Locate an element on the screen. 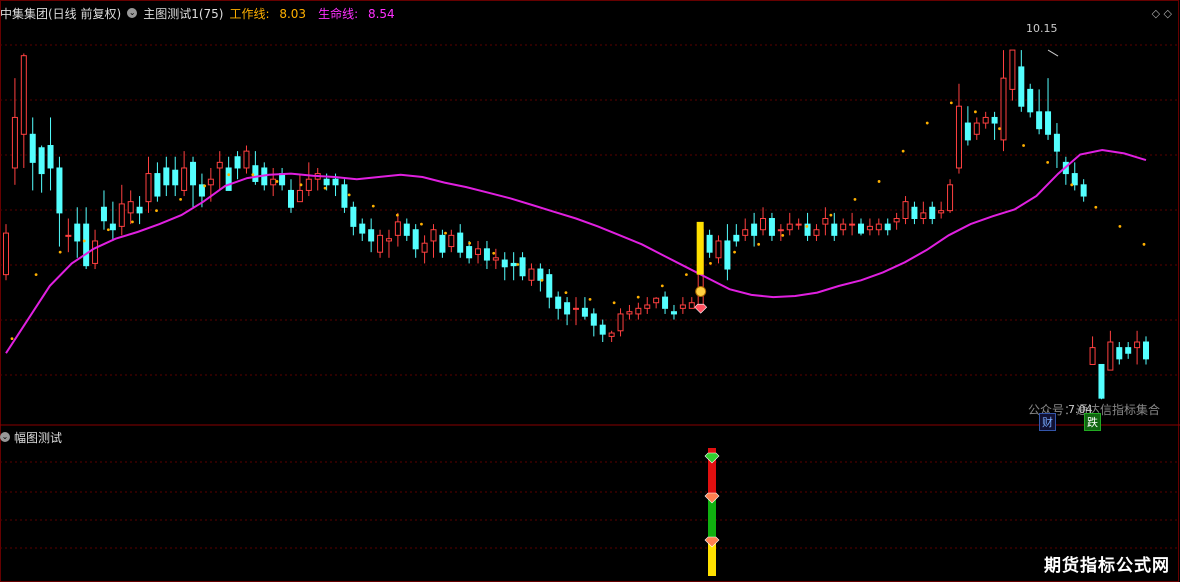 The image size is (1180, 582). sub-diamond-icon is located at coordinates (712, 542).